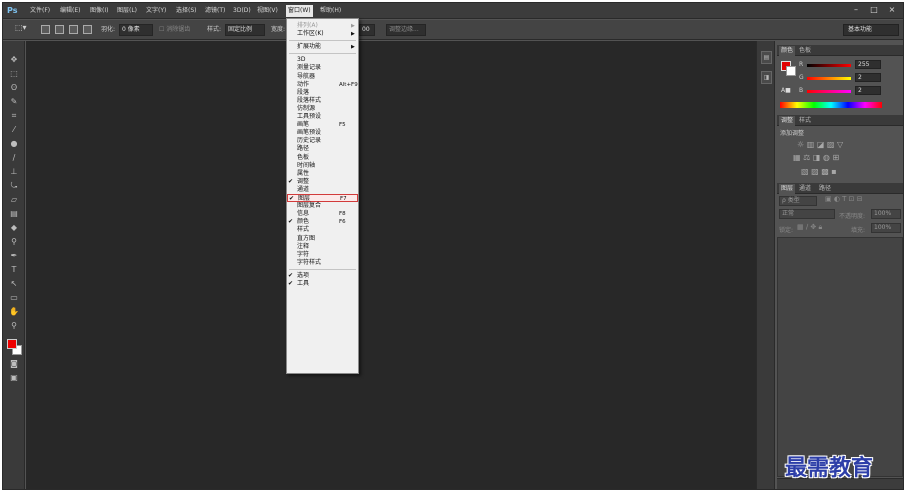 This screenshot has height=492, width=906. What do you see at coordinates (127, 11) in the screenshot?
I see `menu-layer: 图层(L)` at bounding box center [127, 11].